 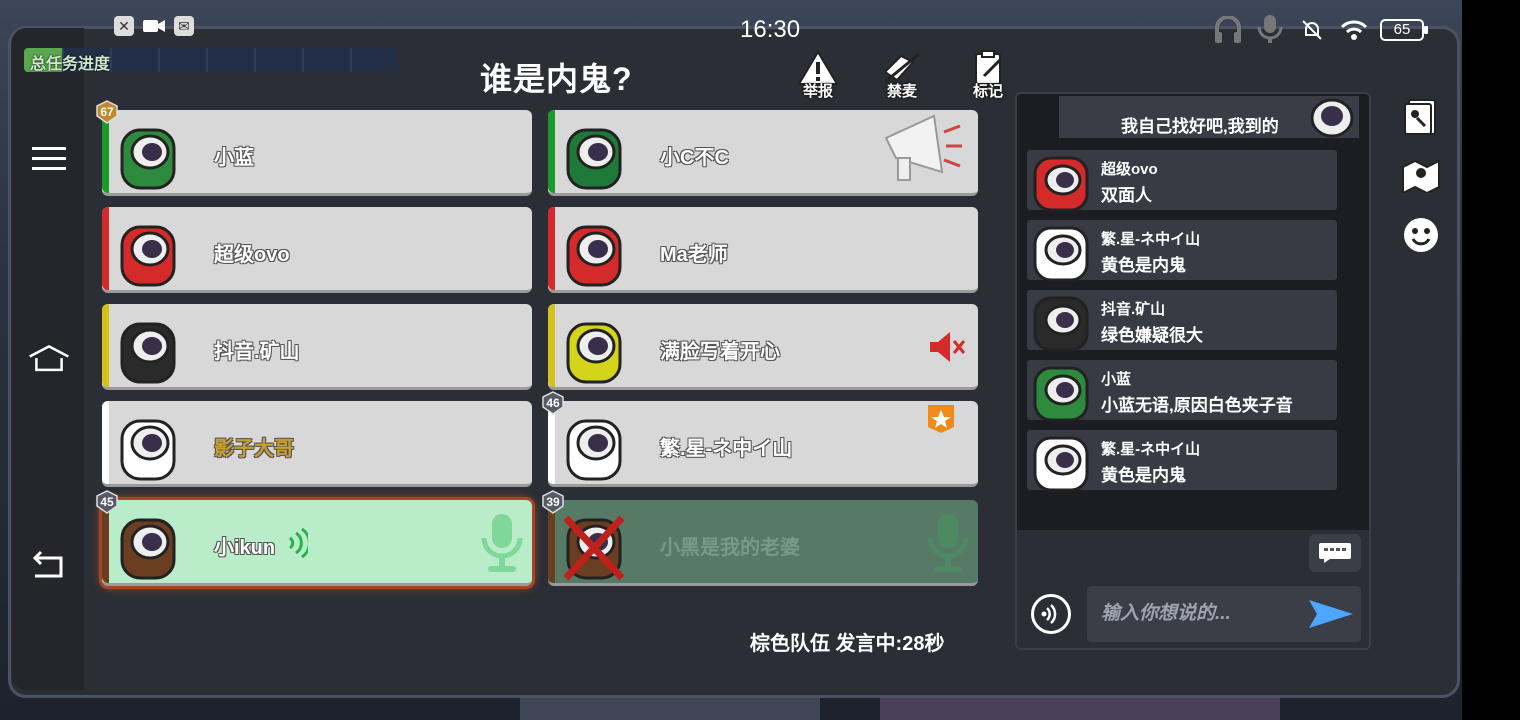 What do you see at coordinates (107, 502) in the screenshot?
I see `player-level-badge: 45` at bounding box center [107, 502].